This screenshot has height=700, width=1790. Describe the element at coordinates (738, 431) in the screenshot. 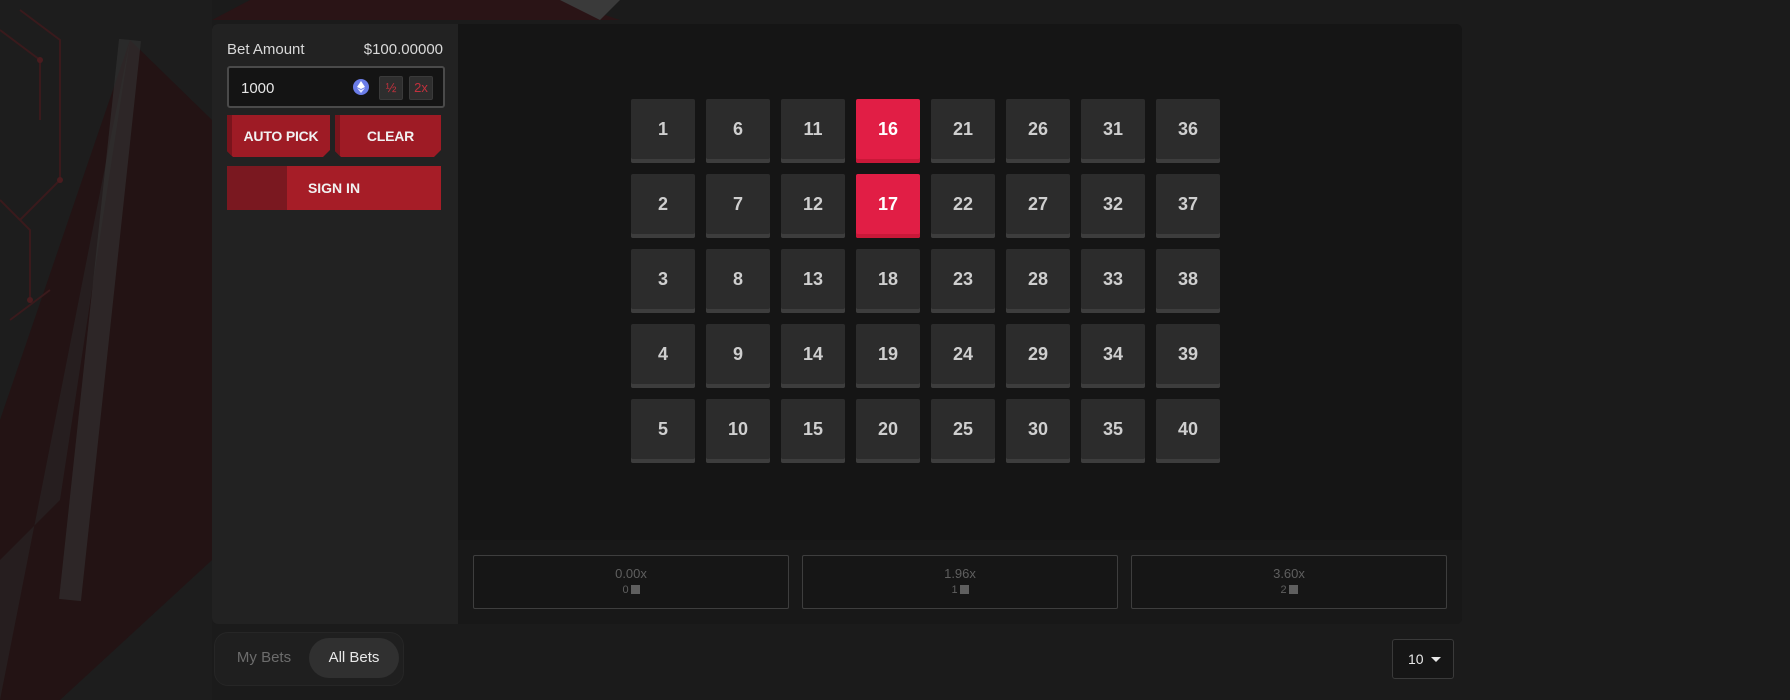

I see `keno-tile: 10` at that location.